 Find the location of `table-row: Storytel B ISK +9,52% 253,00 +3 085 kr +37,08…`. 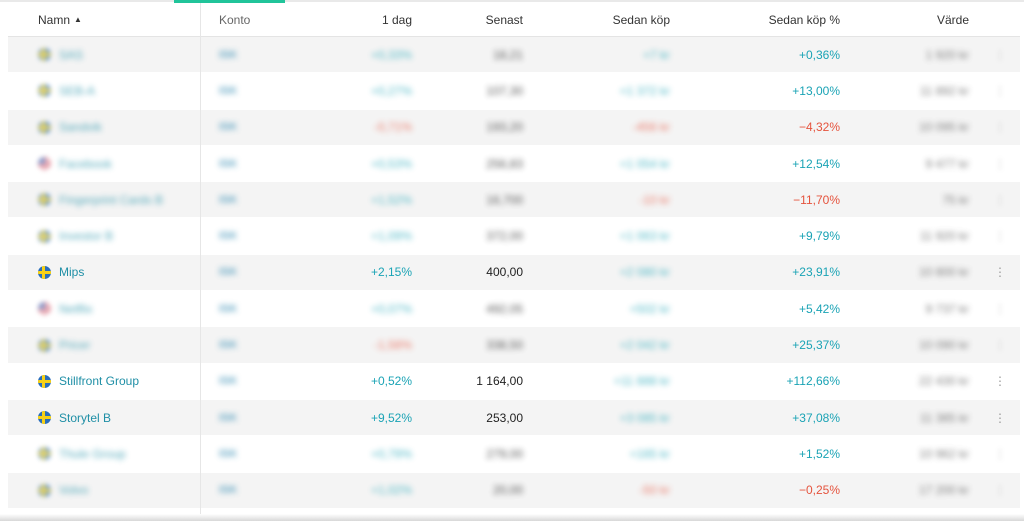

table-row: Storytel B ISK +9,52% 253,00 +3 085 kr +37,08… is located at coordinates (514, 418).